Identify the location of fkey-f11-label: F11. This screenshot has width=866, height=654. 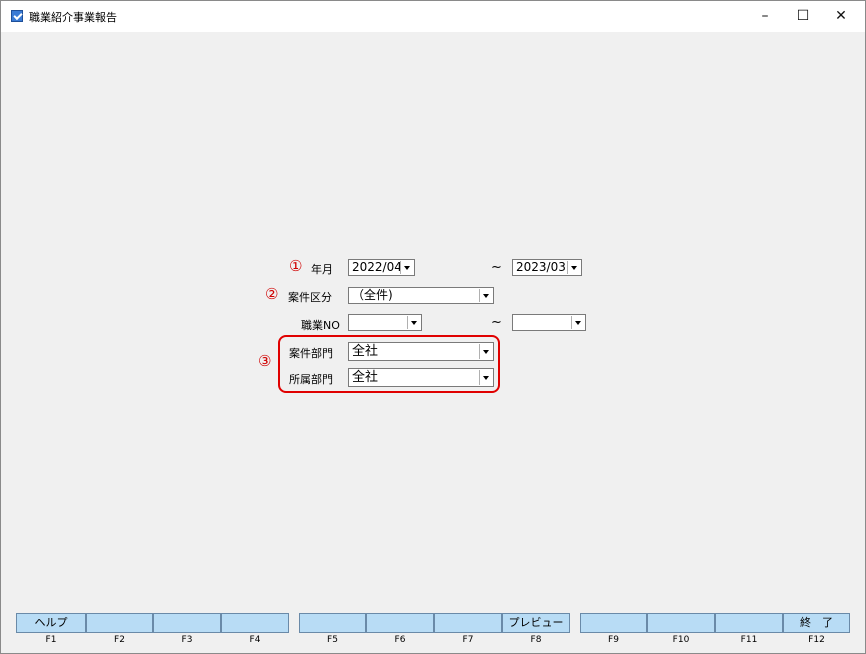
(749, 640).